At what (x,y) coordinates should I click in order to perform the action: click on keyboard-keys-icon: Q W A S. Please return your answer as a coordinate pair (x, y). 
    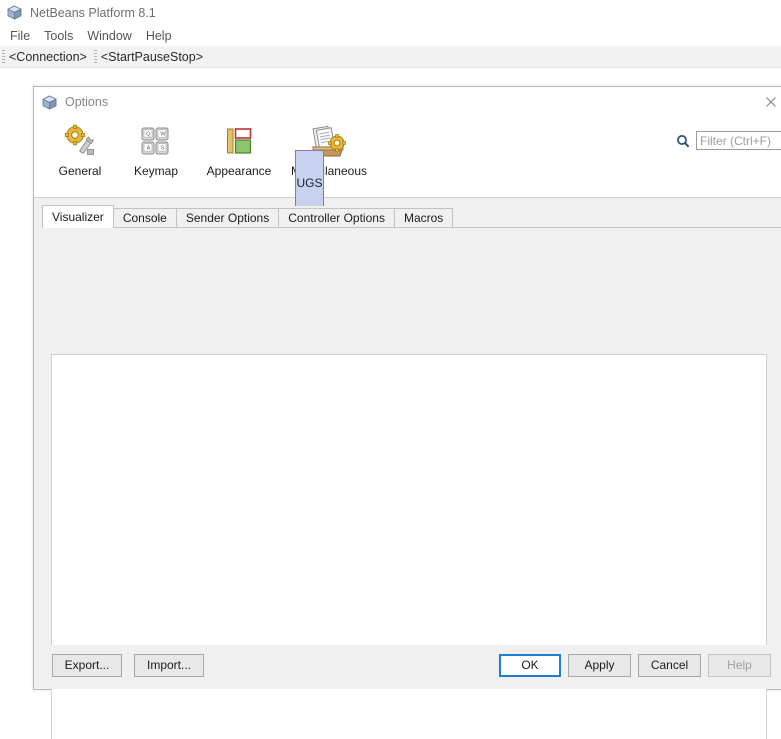
    Looking at the image, I should click on (156, 142).